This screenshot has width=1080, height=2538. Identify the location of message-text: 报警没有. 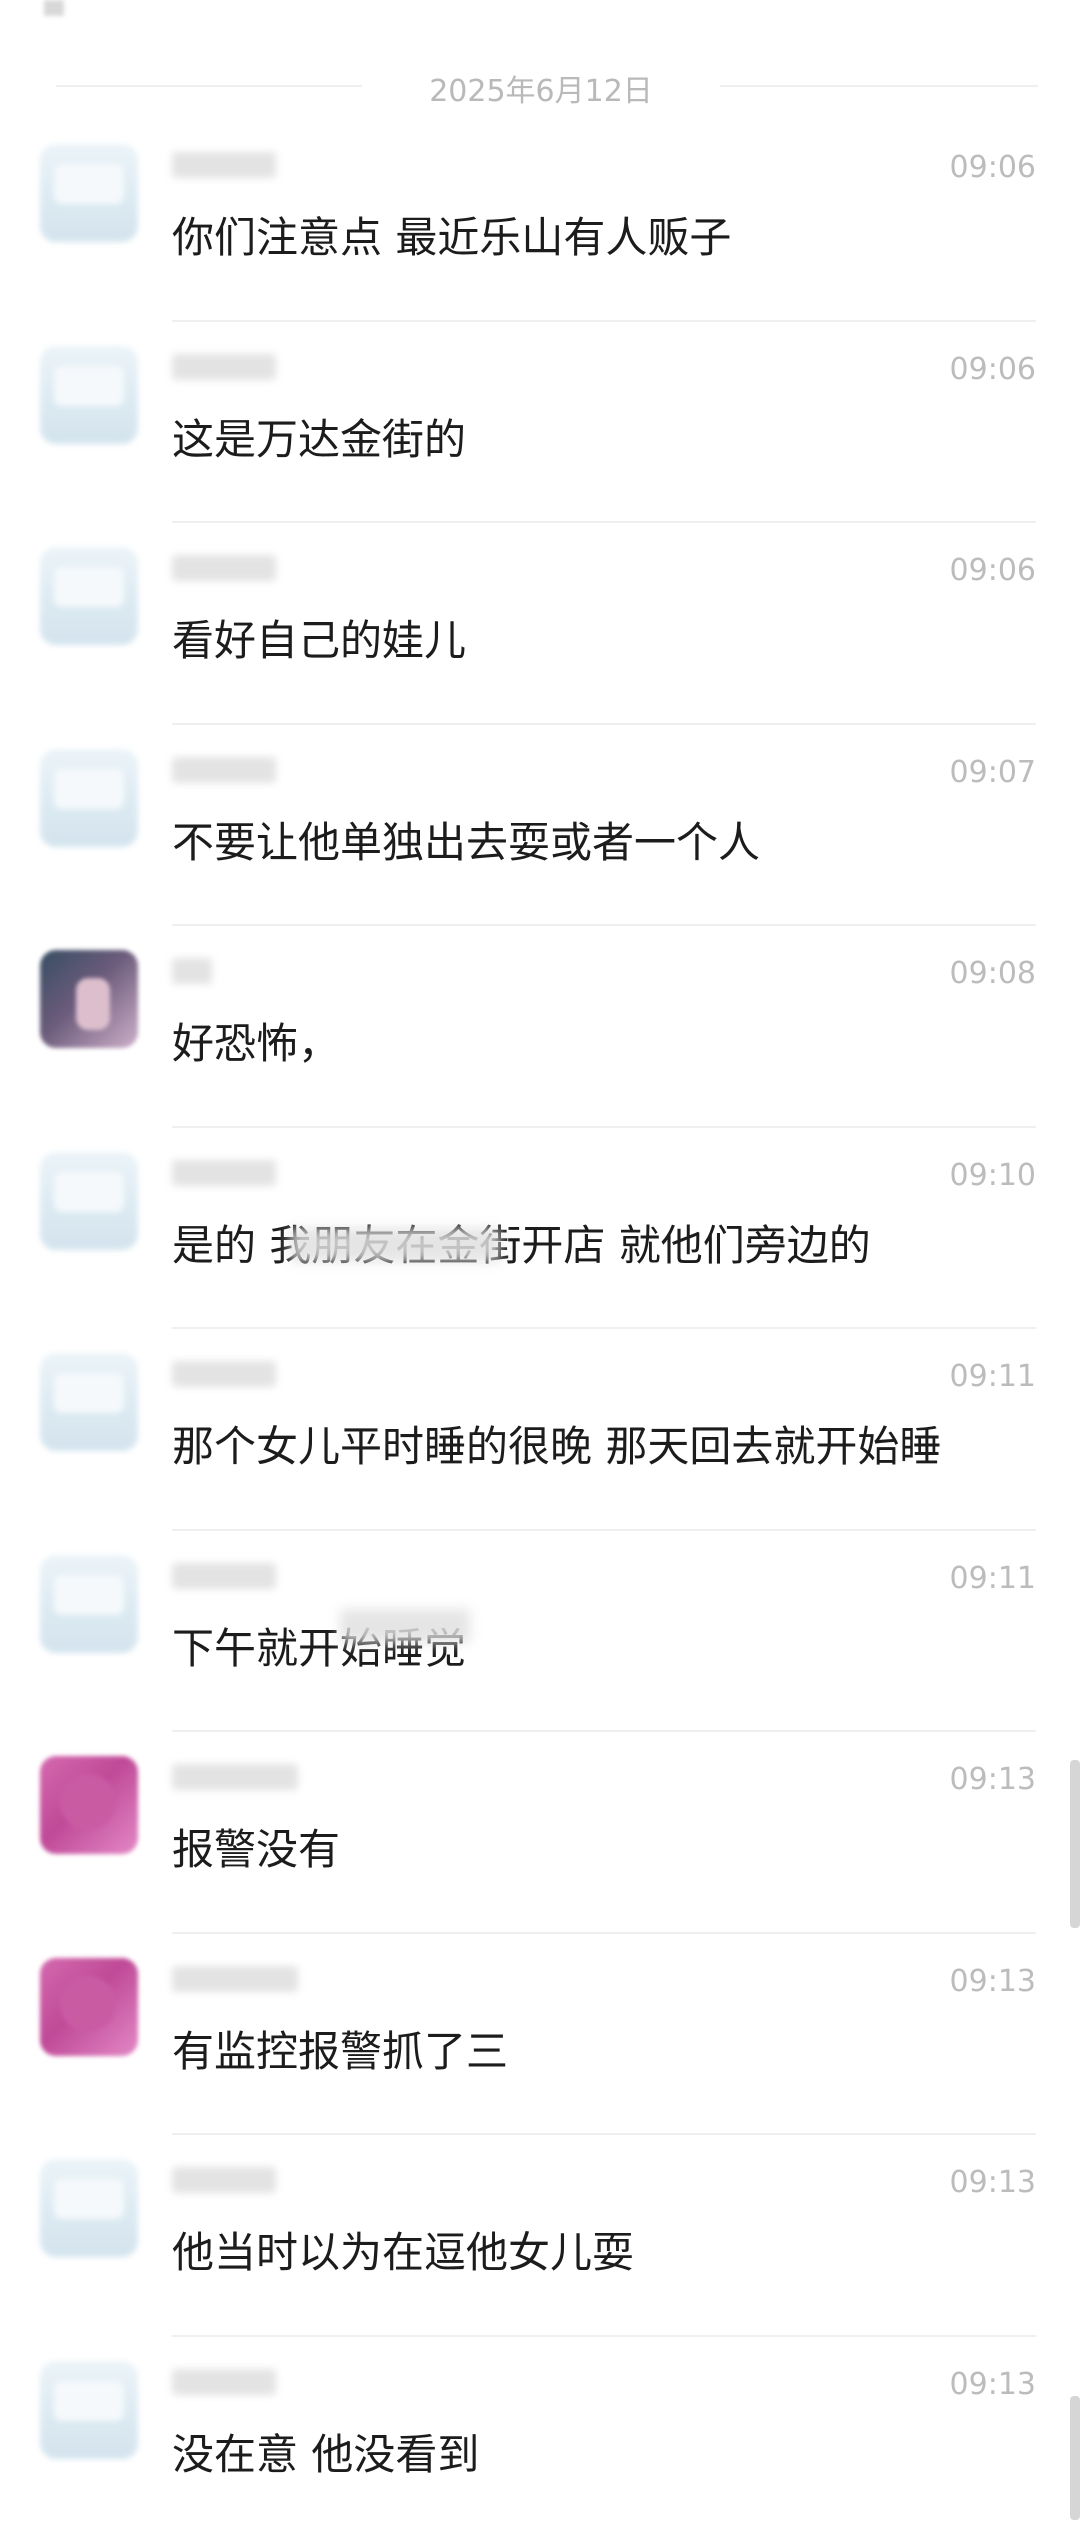
(256, 1846).